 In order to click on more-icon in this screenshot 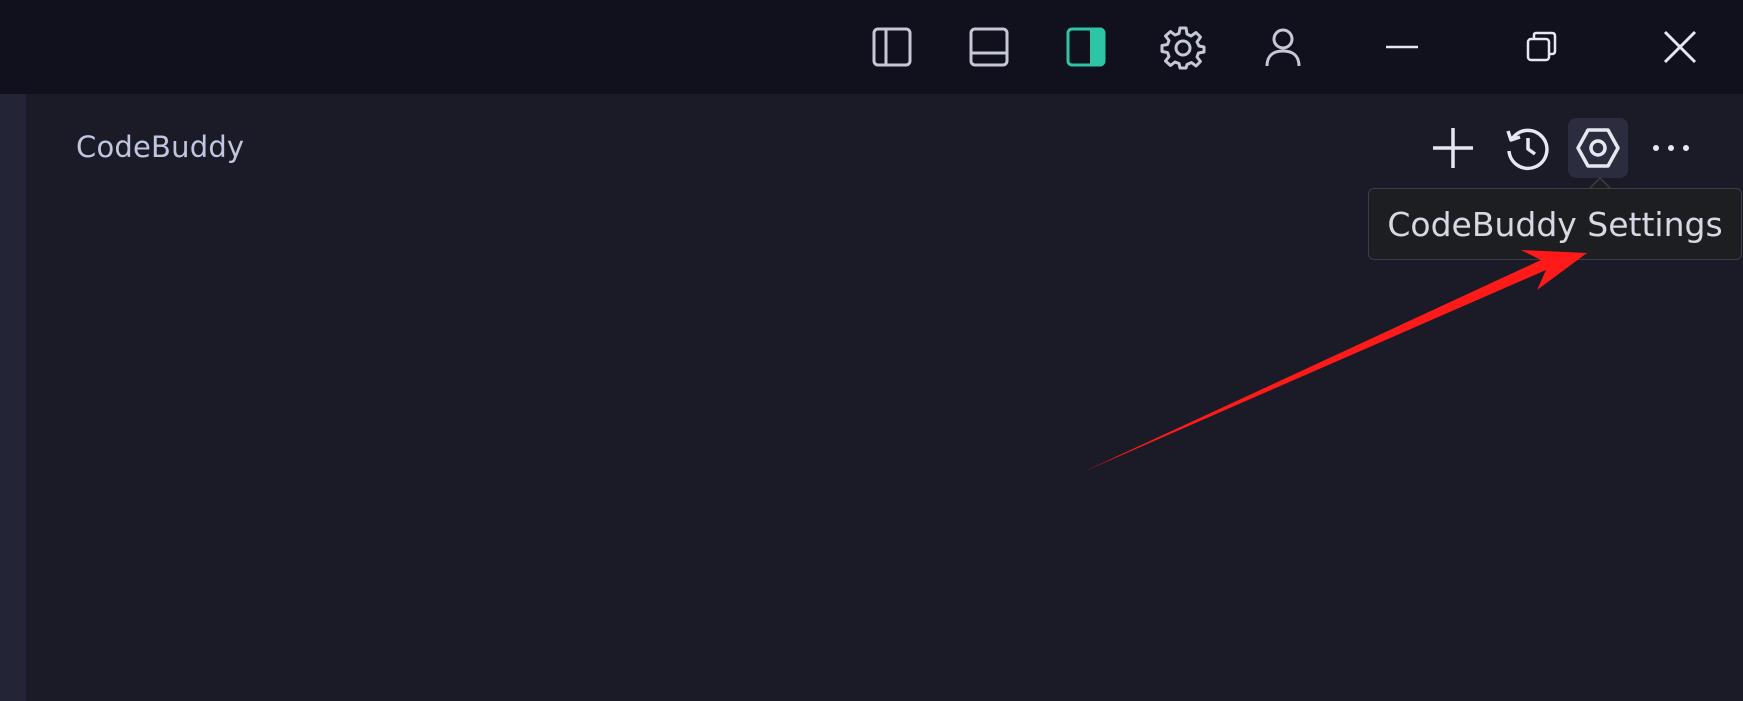, I will do `click(1671, 148)`.